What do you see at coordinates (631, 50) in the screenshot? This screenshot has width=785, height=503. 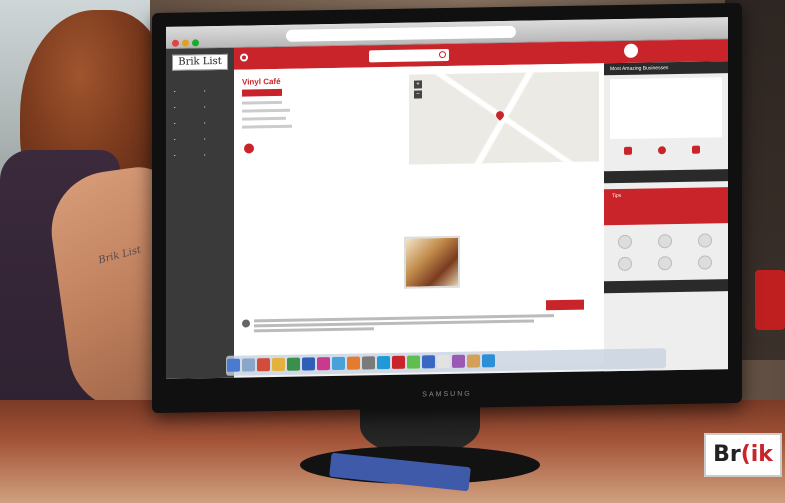 I see `user-avatar` at bounding box center [631, 50].